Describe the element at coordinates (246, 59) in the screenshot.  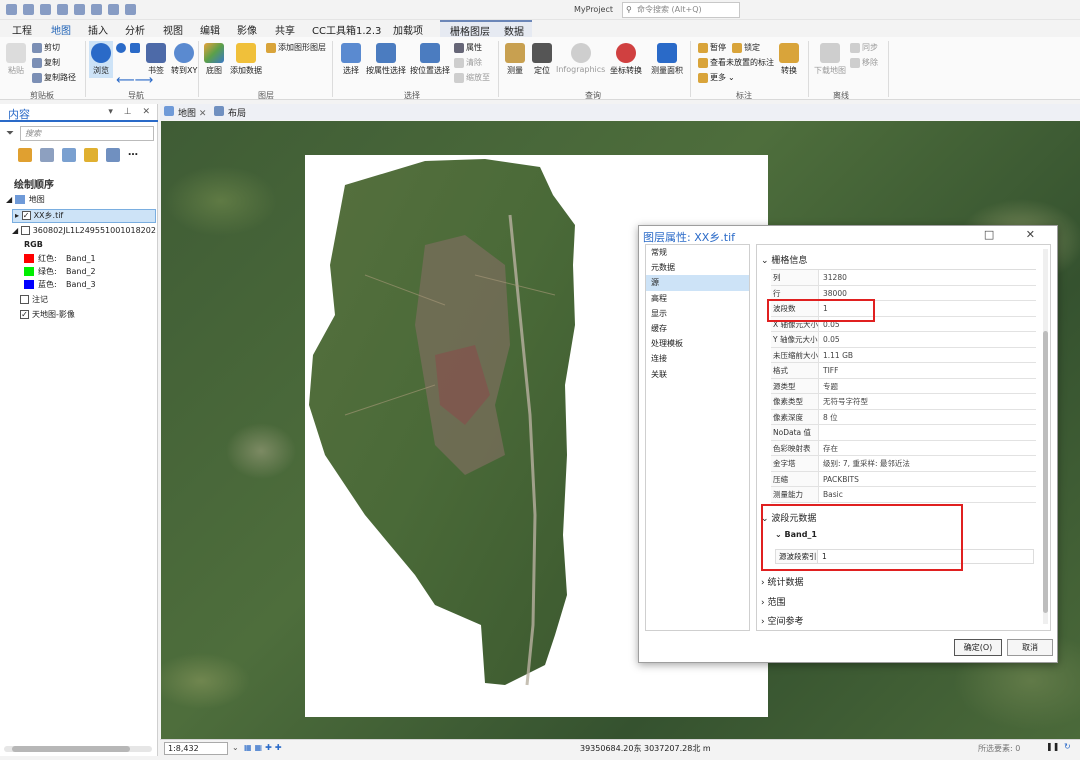
I see `add-data-button: 添加数据` at that location.